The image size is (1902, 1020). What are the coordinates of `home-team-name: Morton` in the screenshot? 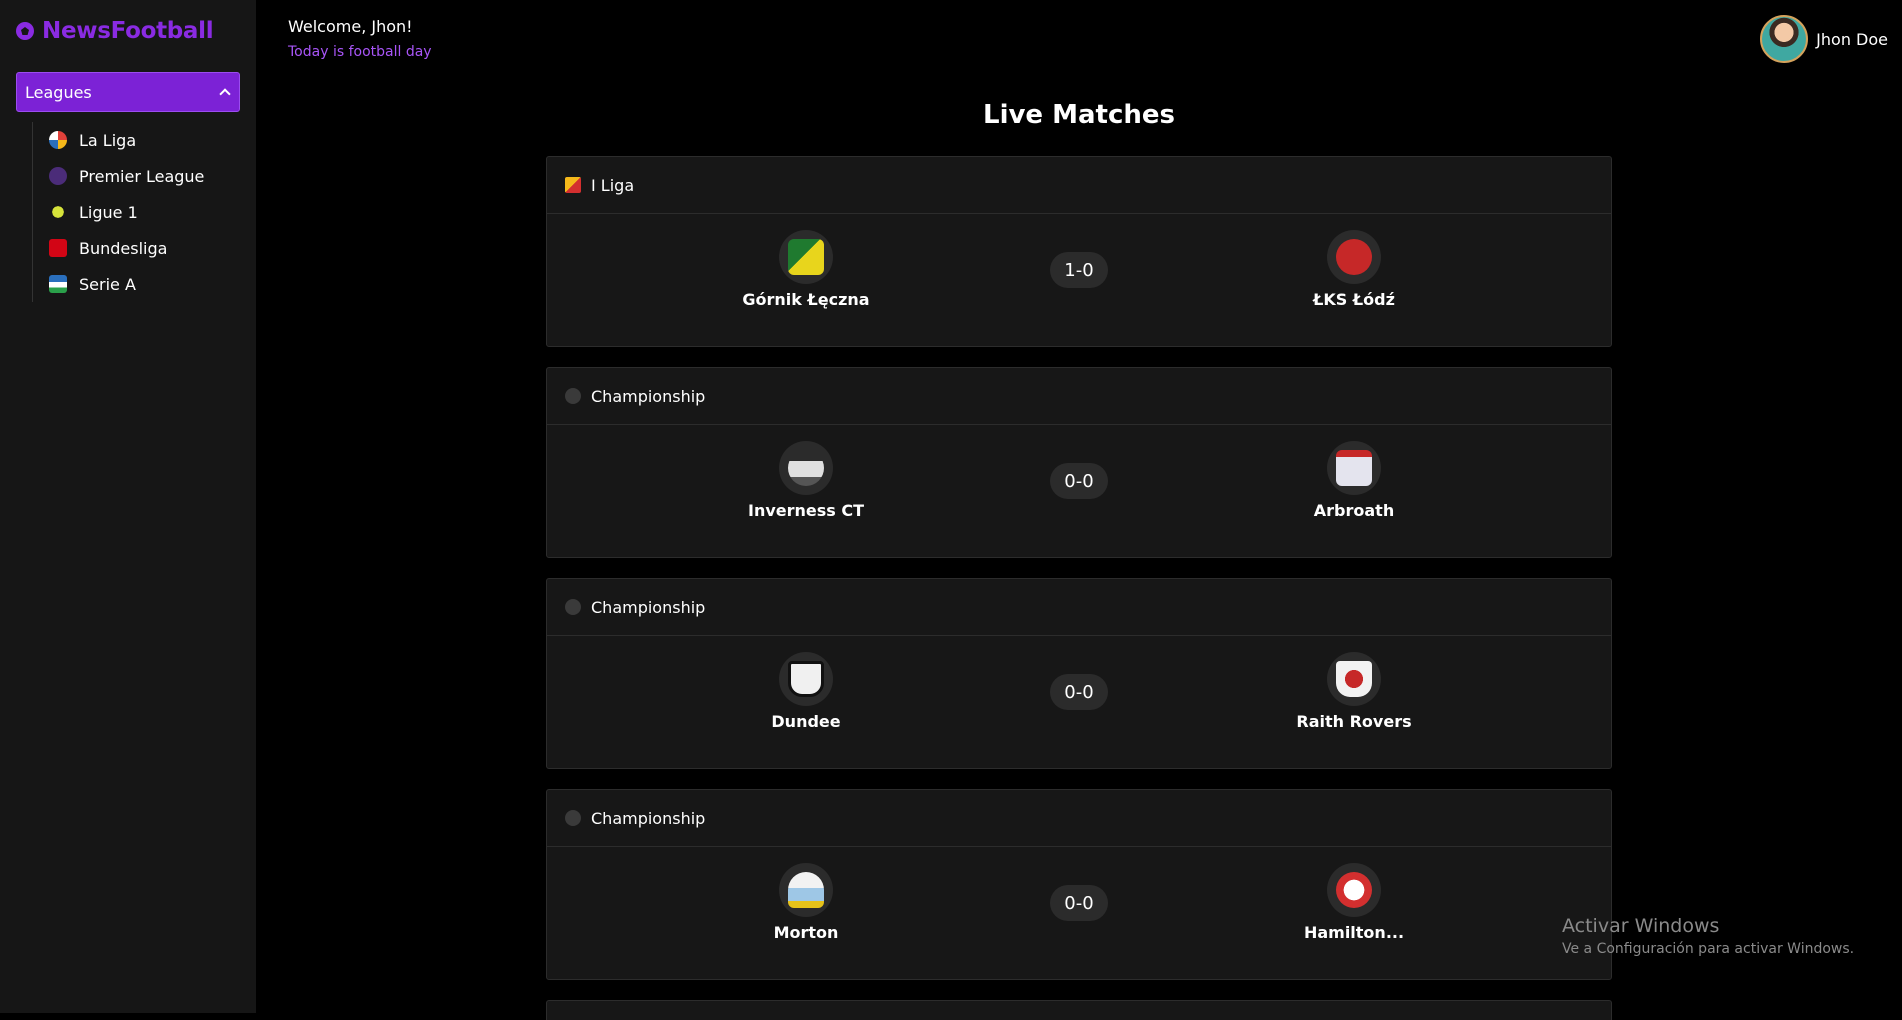 It's located at (806, 932).